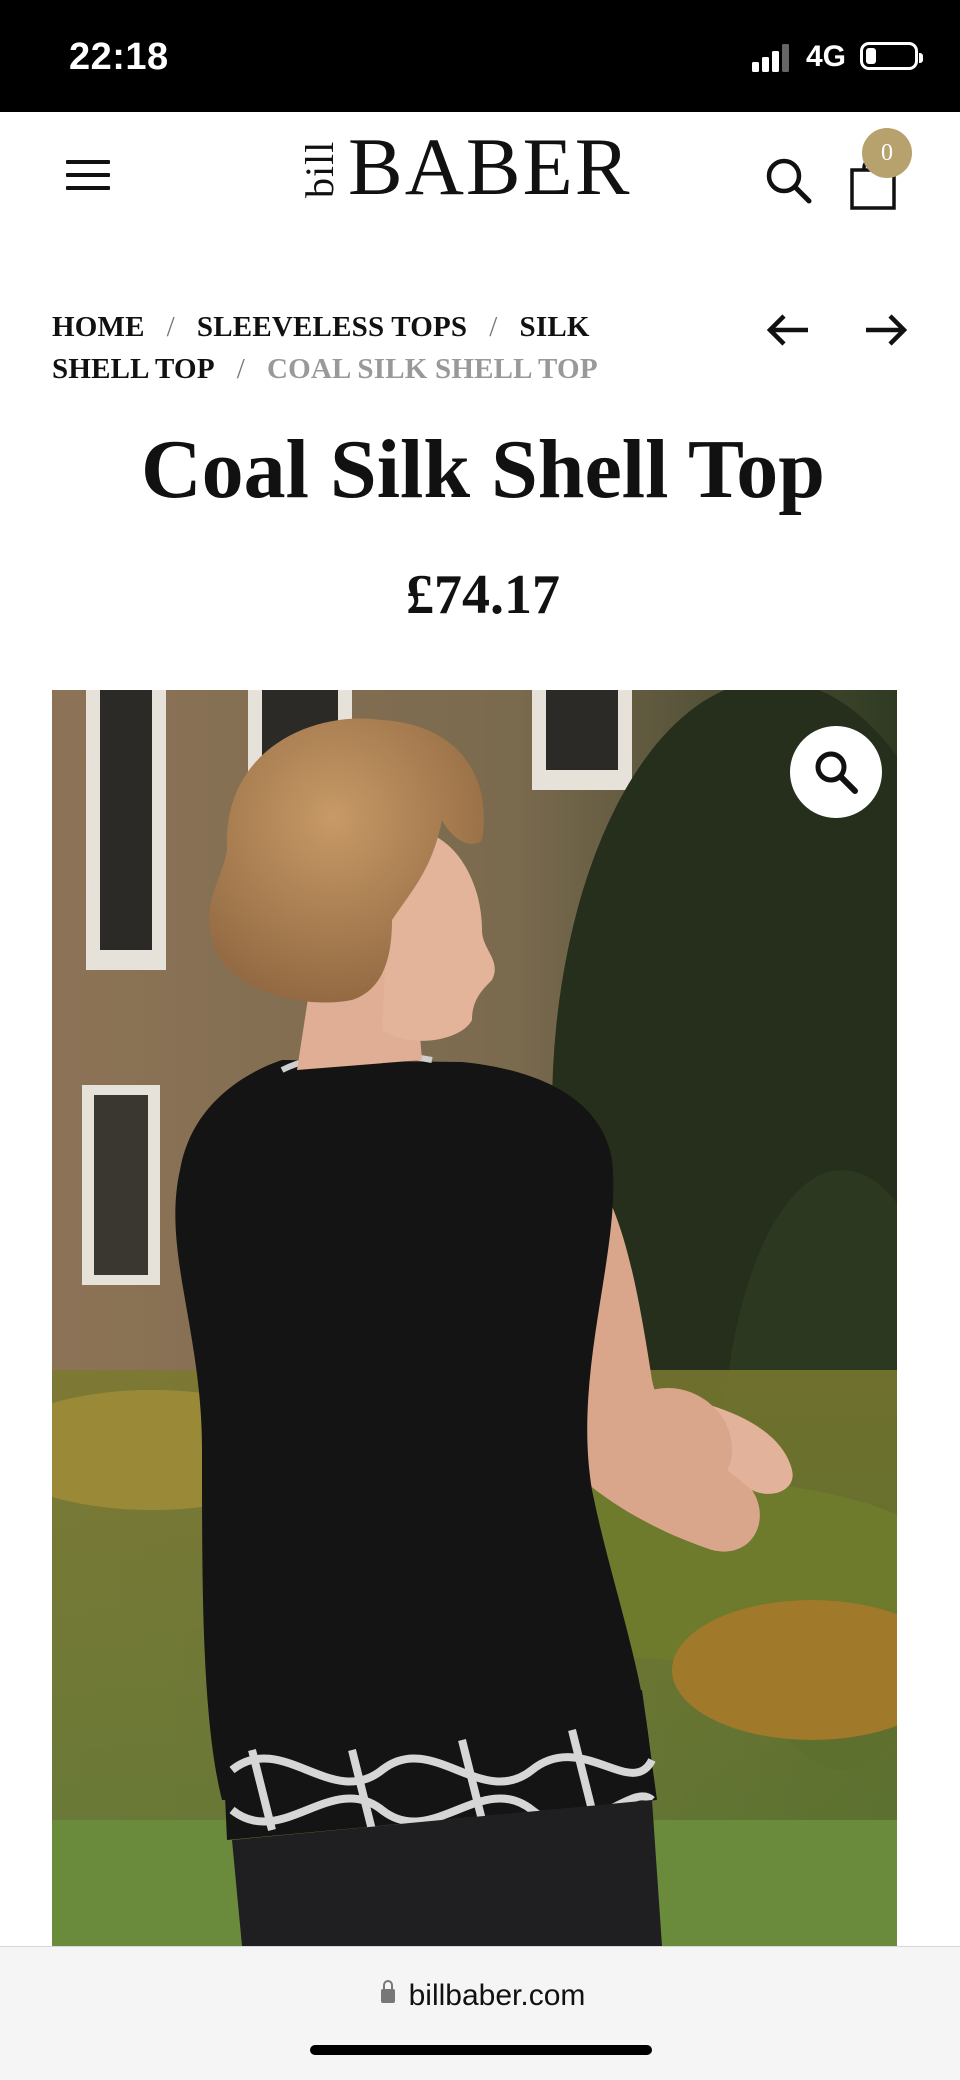 The width and height of the screenshot is (960, 2080). What do you see at coordinates (483, 469) in the screenshot?
I see `product-title: Coal Silk Shell Top` at bounding box center [483, 469].